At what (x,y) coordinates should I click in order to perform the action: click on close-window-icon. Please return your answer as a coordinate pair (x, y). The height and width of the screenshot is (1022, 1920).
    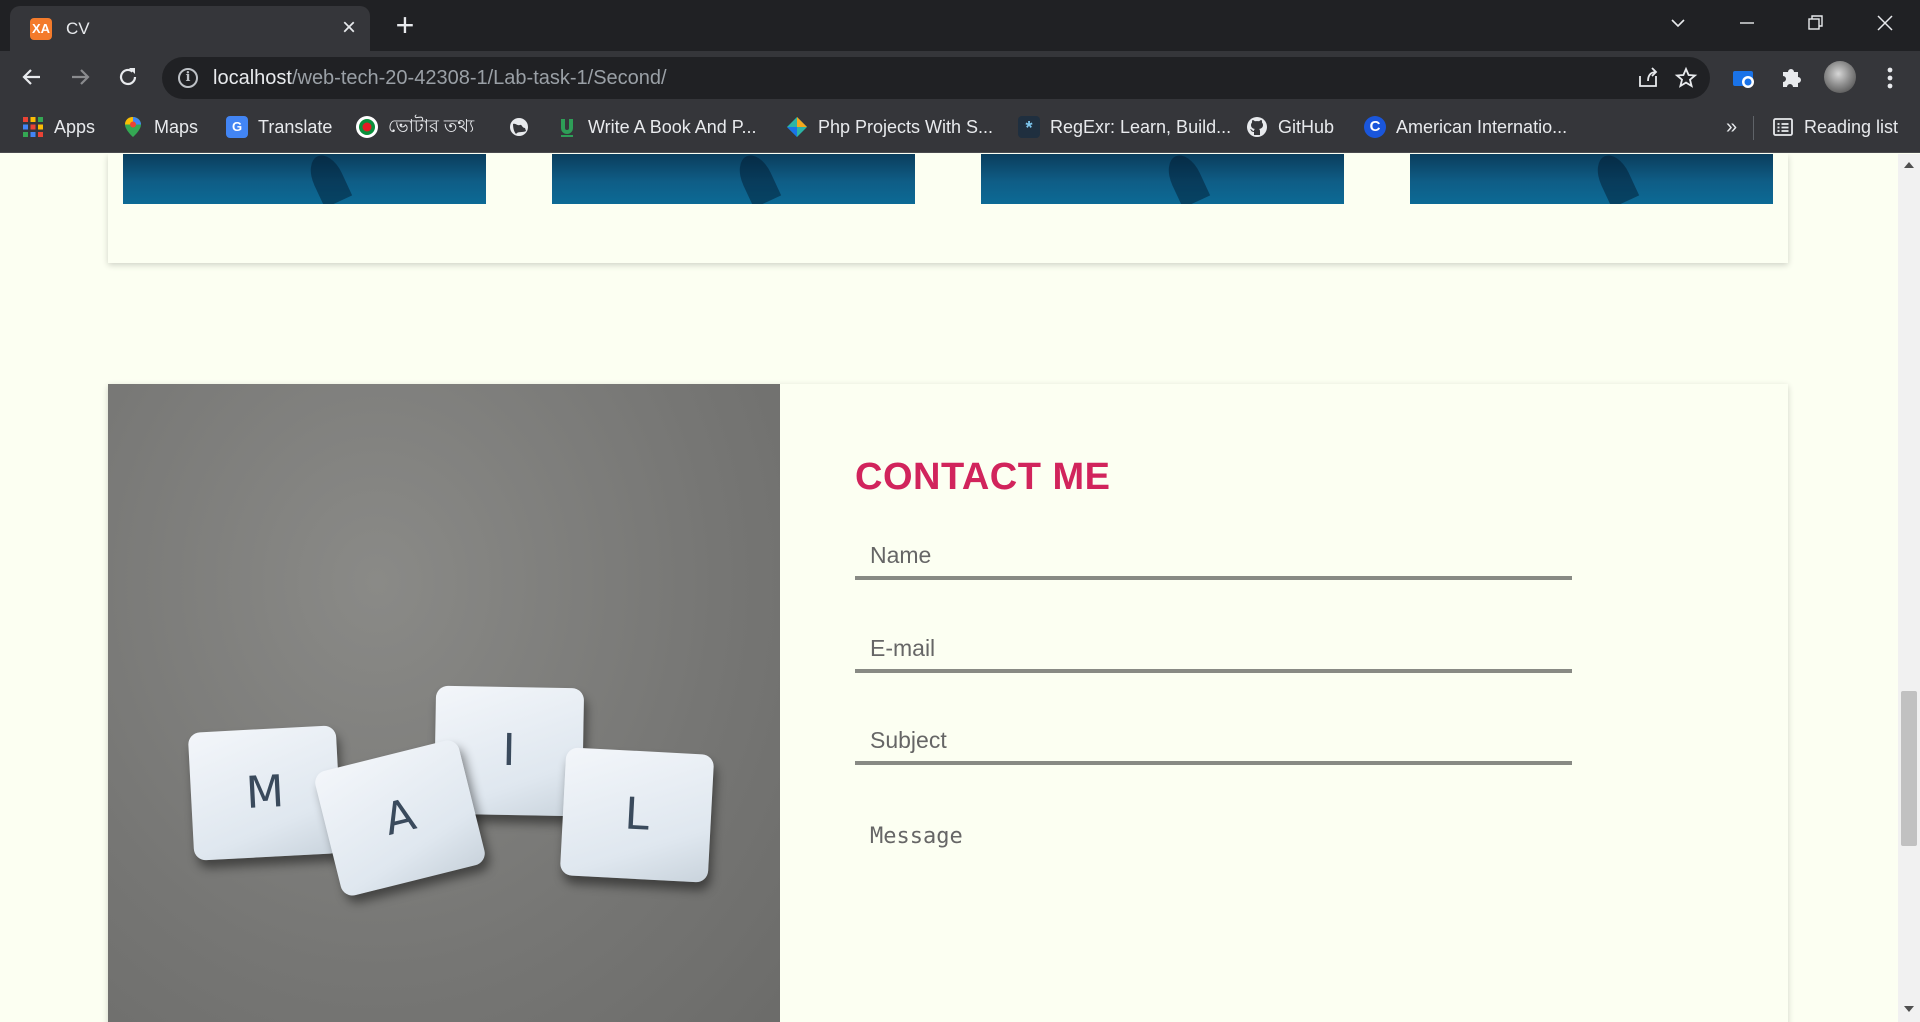
    Looking at the image, I should click on (1885, 23).